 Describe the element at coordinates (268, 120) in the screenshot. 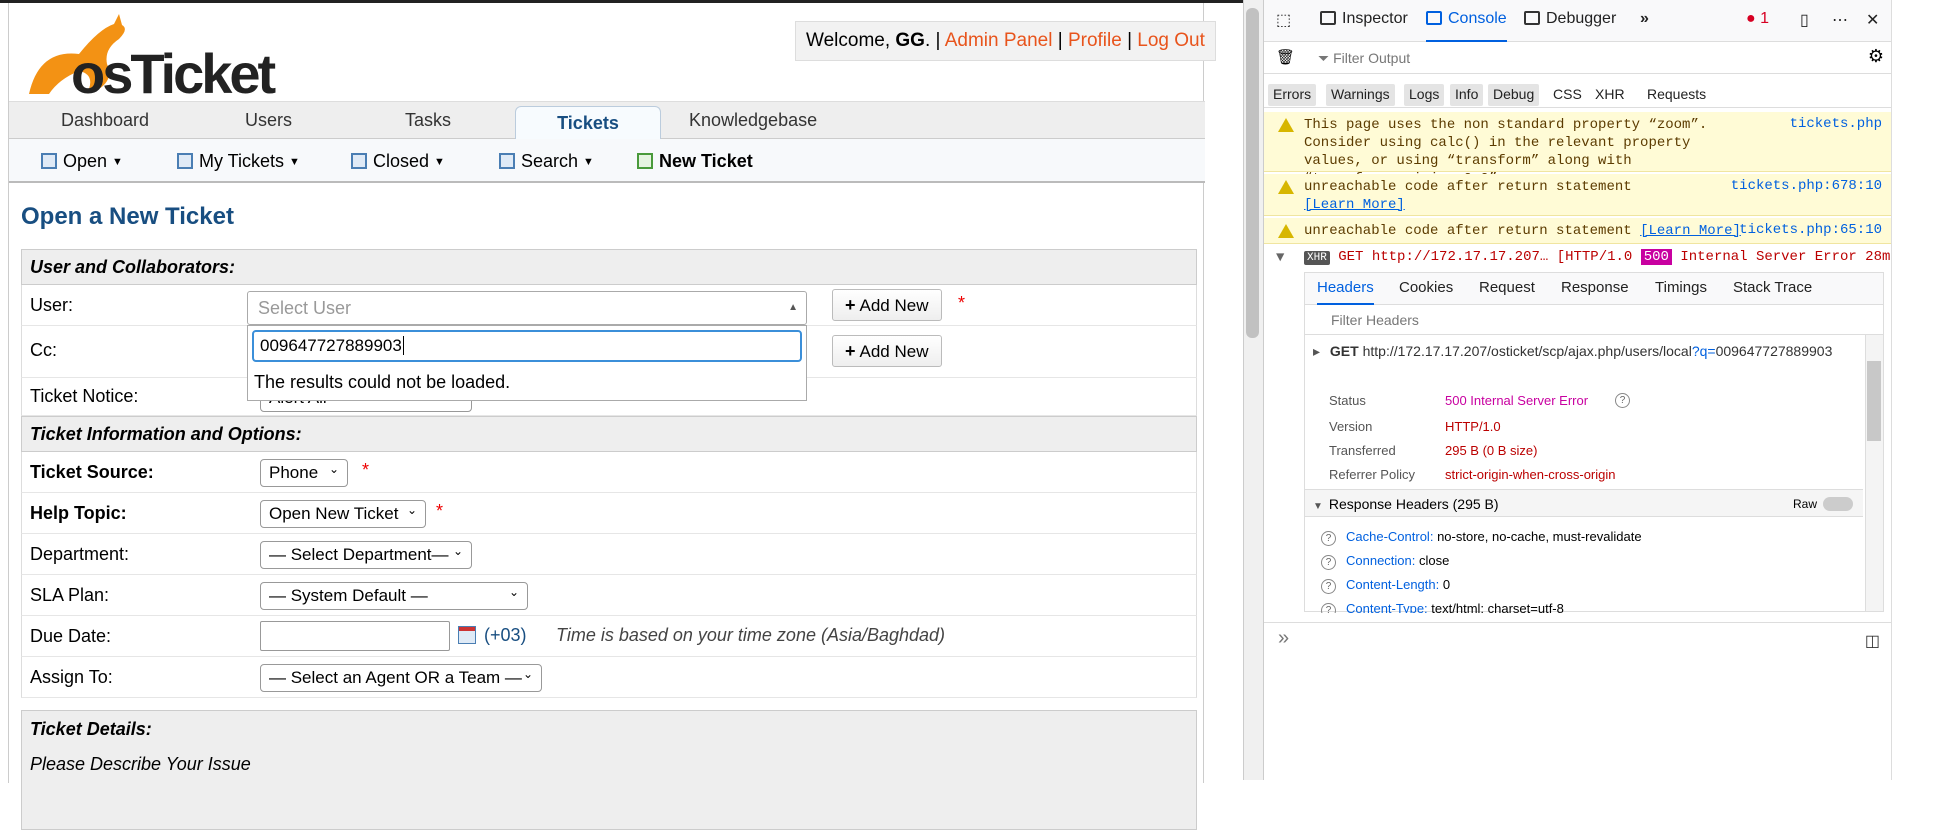

I see `tab-users: Users` at that location.